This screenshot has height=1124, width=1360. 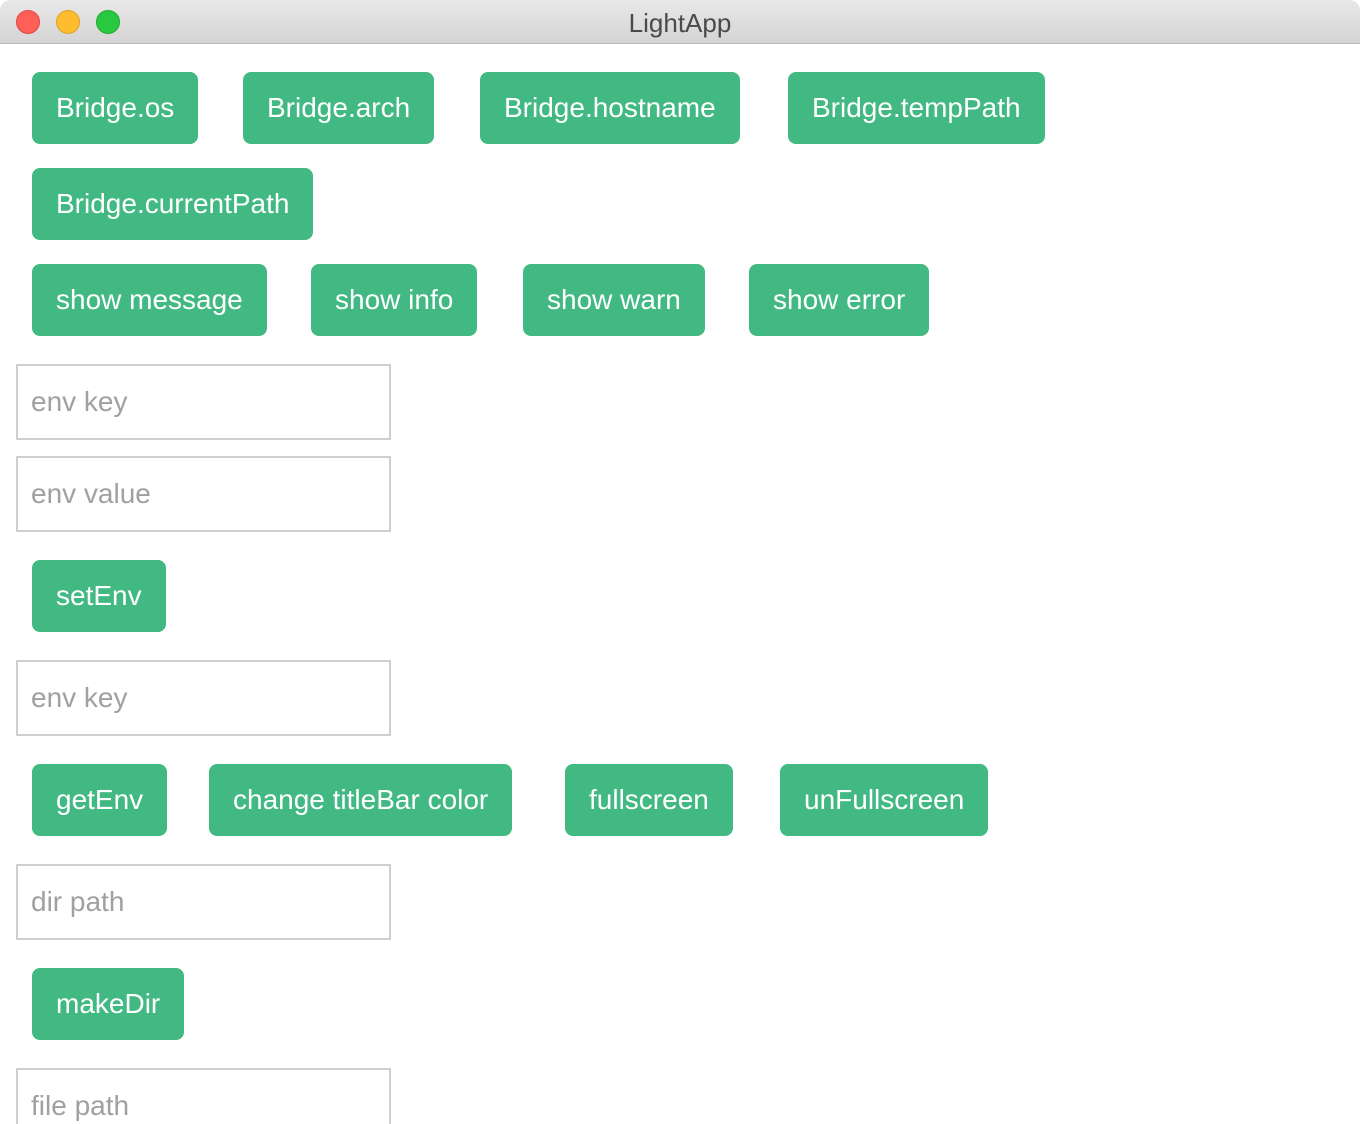 What do you see at coordinates (614, 300) in the screenshot?
I see `show-warn-button: show warn` at bounding box center [614, 300].